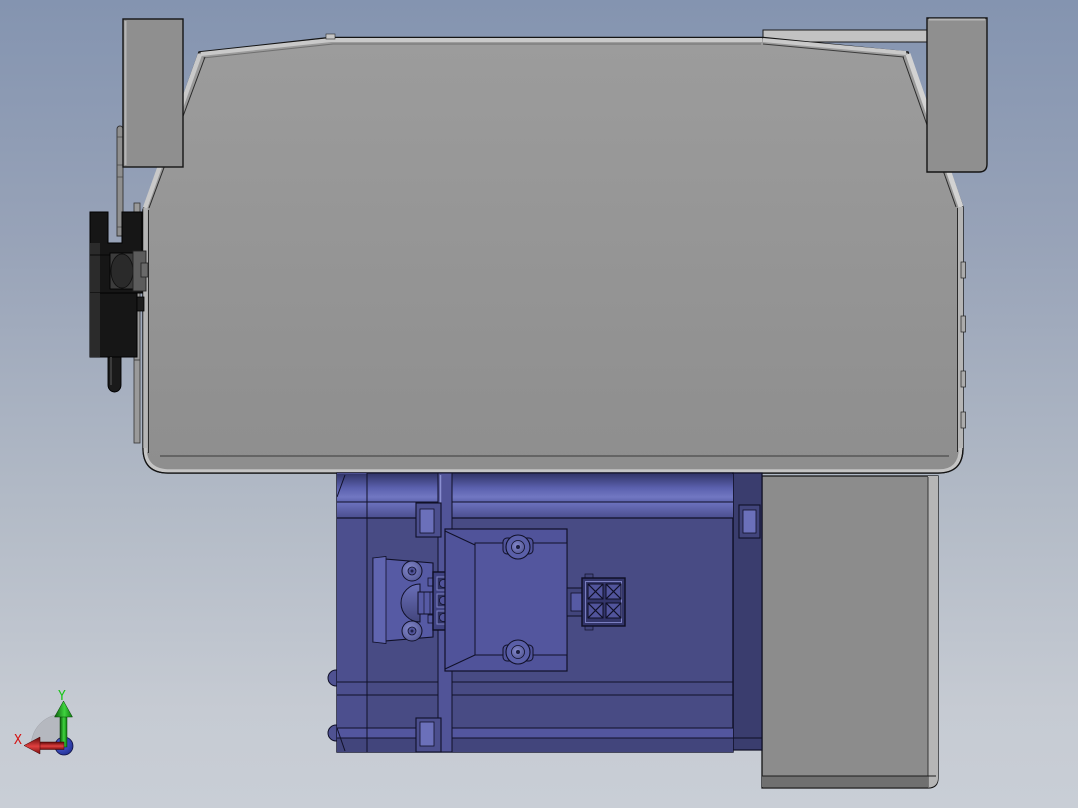 This screenshot has width=1078, height=808. What do you see at coordinates (44, 722) in the screenshot?
I see `origin-triad: Y X` at bounding box center [44, 722].